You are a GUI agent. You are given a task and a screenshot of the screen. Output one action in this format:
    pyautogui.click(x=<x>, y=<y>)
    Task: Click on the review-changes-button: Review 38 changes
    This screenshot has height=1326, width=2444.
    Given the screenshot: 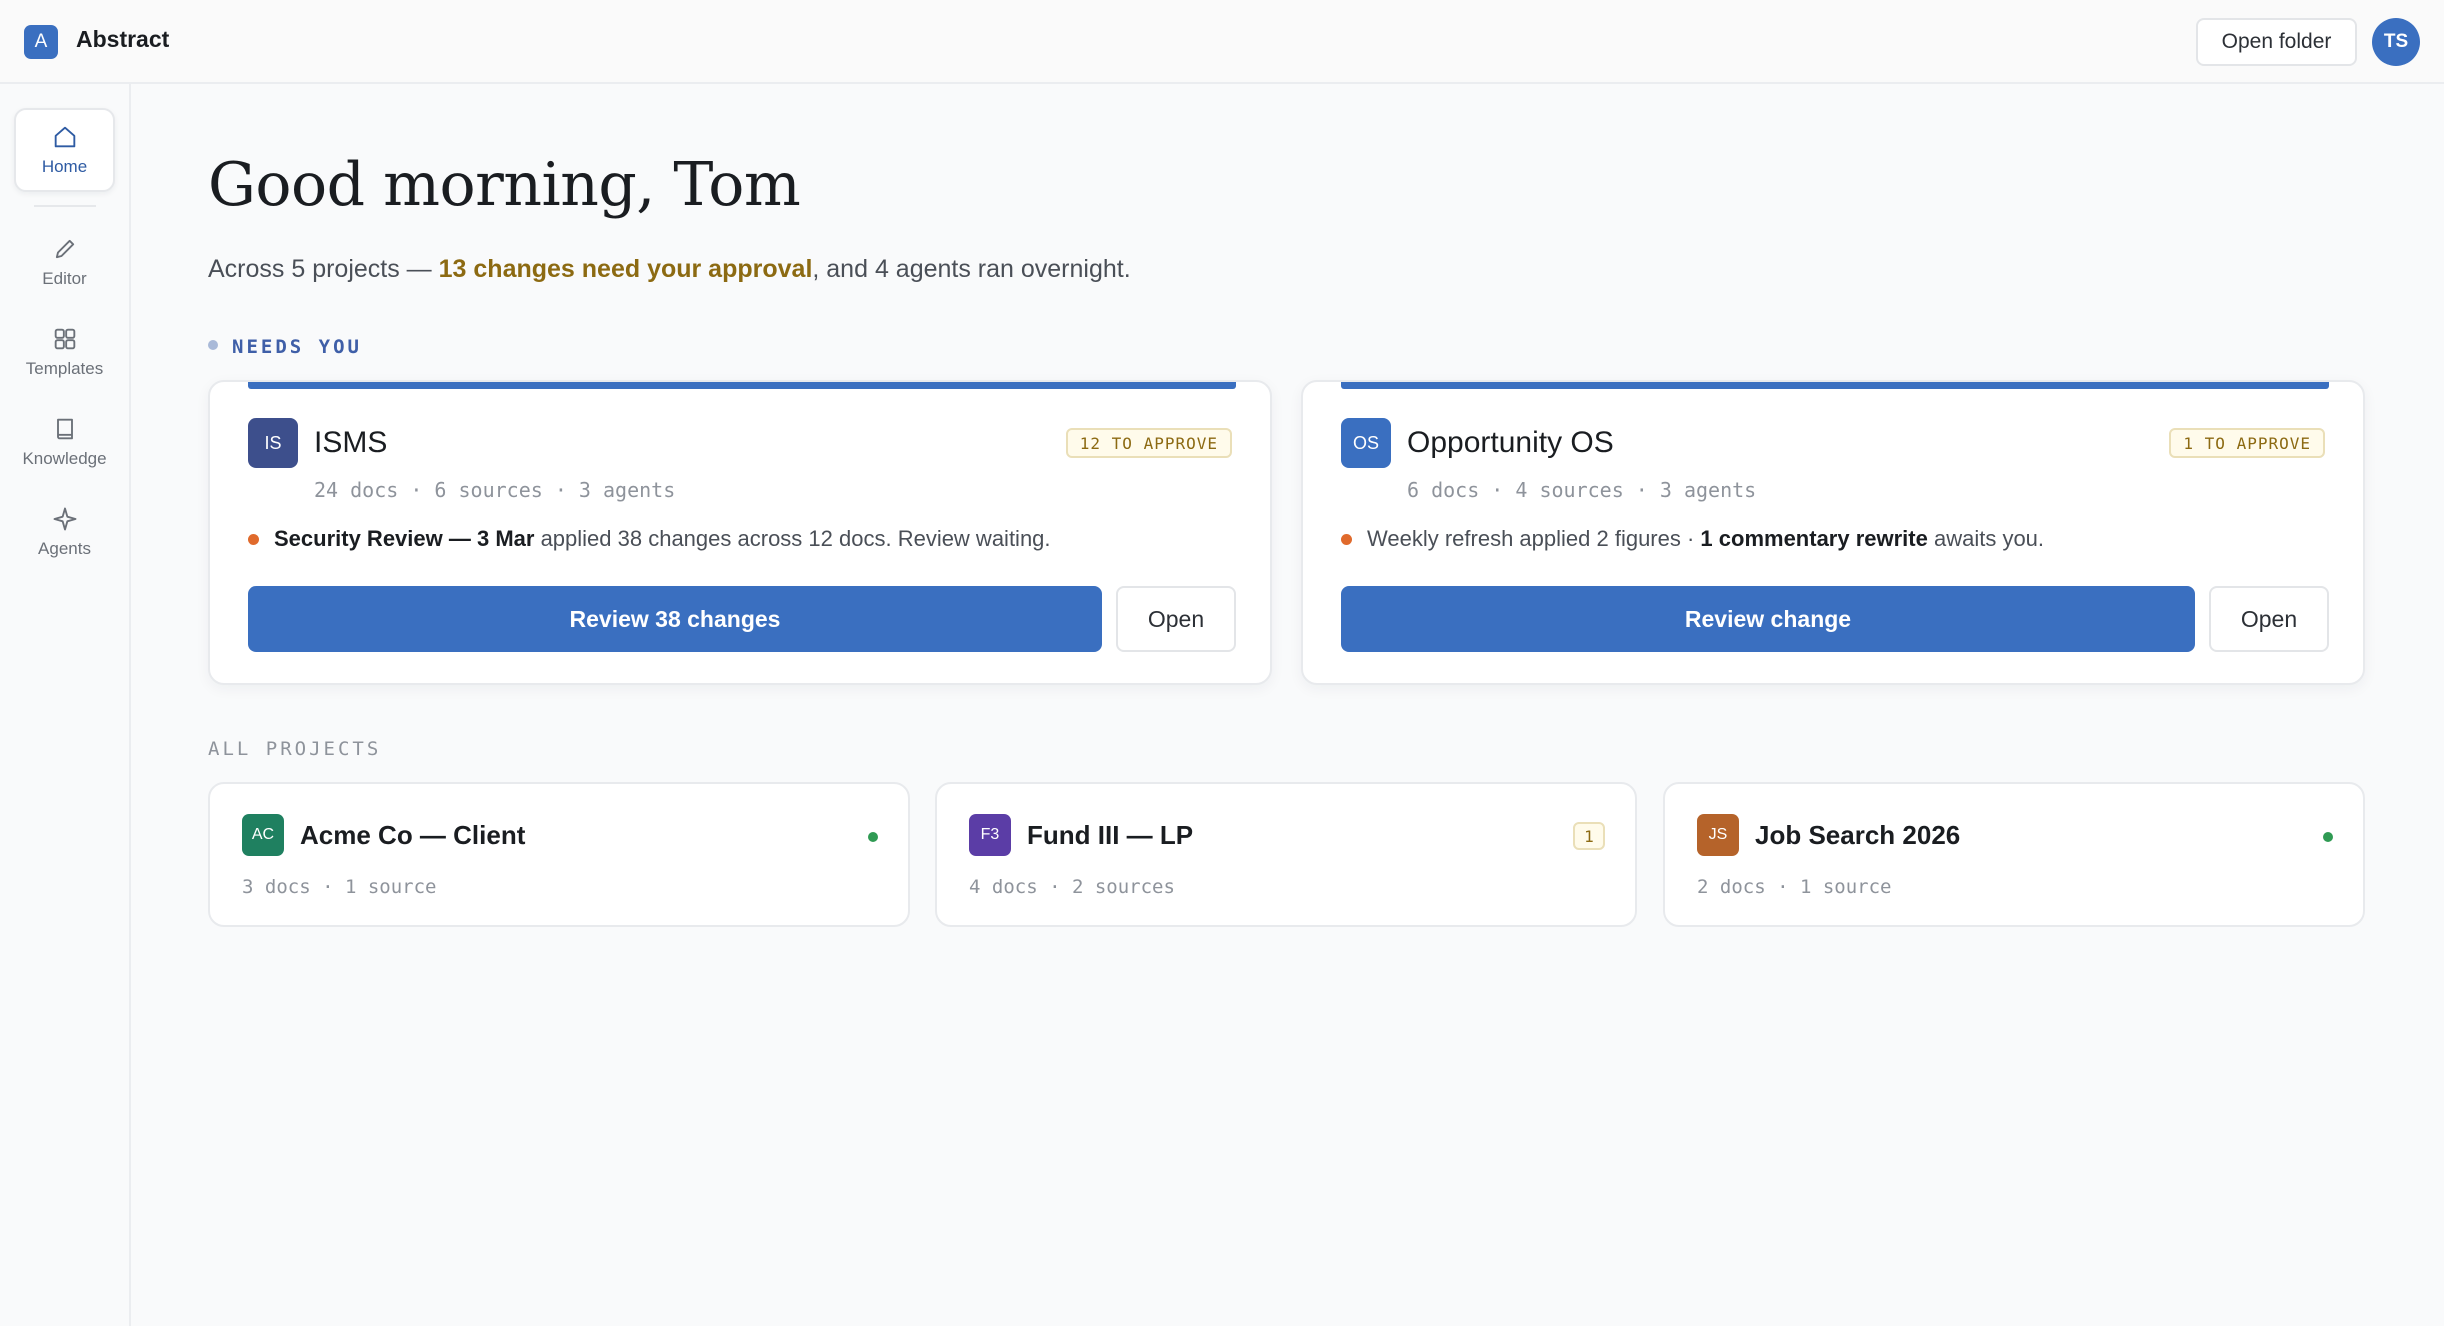 What is the action you would take?
    pyautogui.click(x=675, y=619)
    